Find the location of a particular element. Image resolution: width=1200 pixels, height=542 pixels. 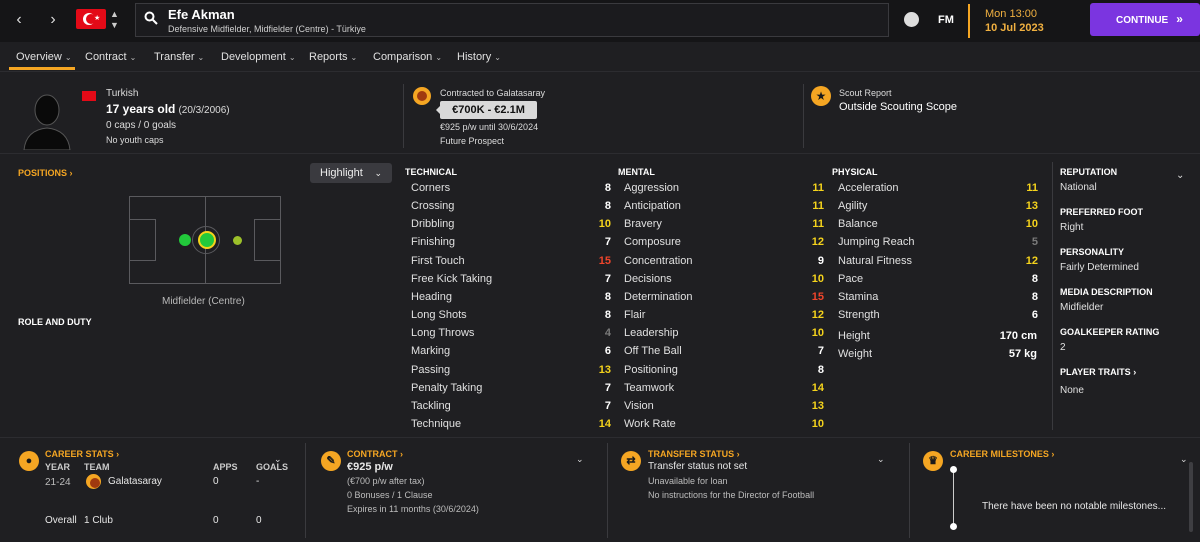

reputation-heading: REPUTATION is located at coordinates (1089, 172).